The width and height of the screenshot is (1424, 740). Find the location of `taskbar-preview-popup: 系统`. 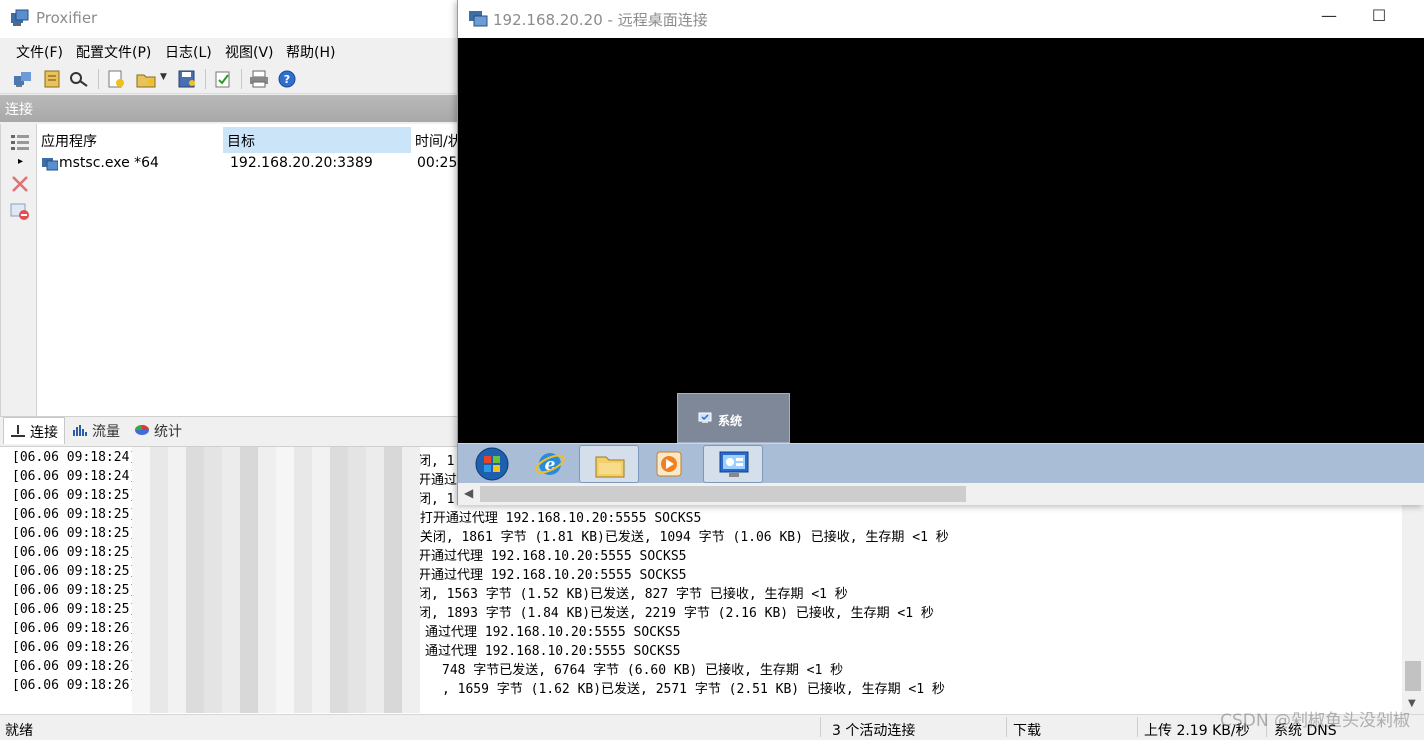

taskbar-preview-popup: 系统 is located at coordinates (733, 418).